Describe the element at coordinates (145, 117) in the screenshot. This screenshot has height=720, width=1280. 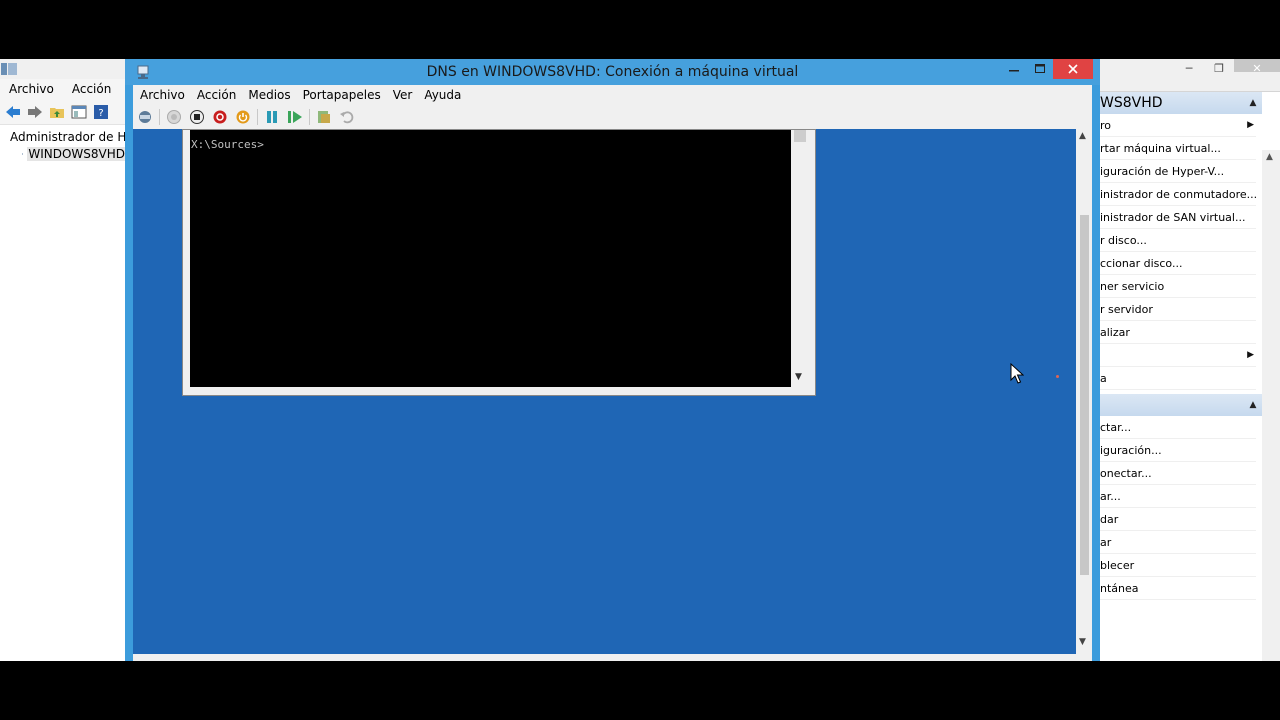
I see `ctrl-alt-del-icon` at that location.